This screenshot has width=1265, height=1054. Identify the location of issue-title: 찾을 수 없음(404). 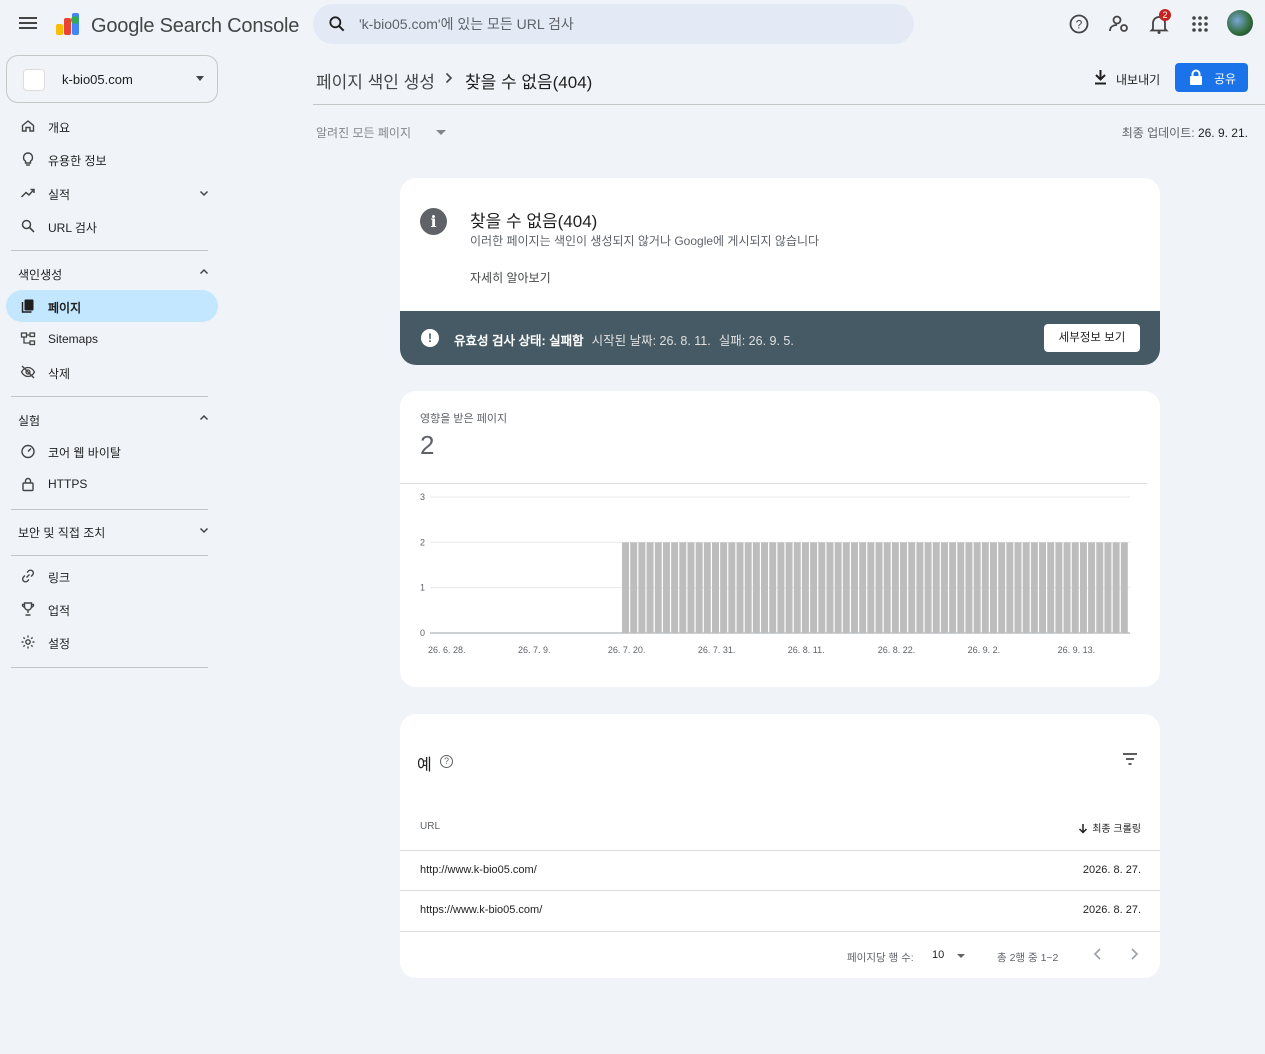
(534, 221).